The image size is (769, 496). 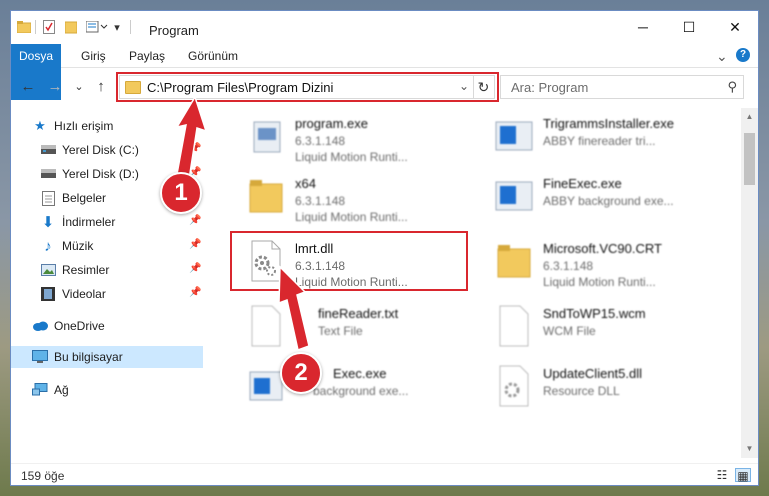 I want to click on vertical-scrollbar: ▲ ▼, so click(x=749, y=283).